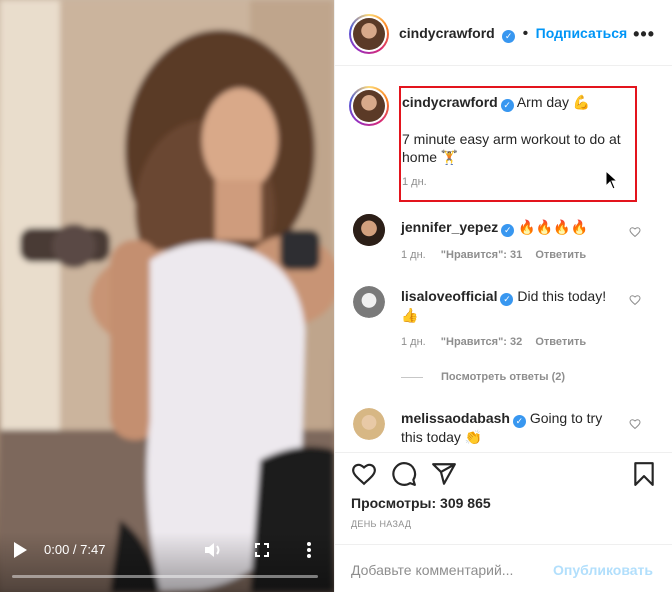 This screenshot has height=592, width=672. Describe the element at coordinates (517, 182) in the screenshot. I see `caption-time: 1 дн.` at that location.